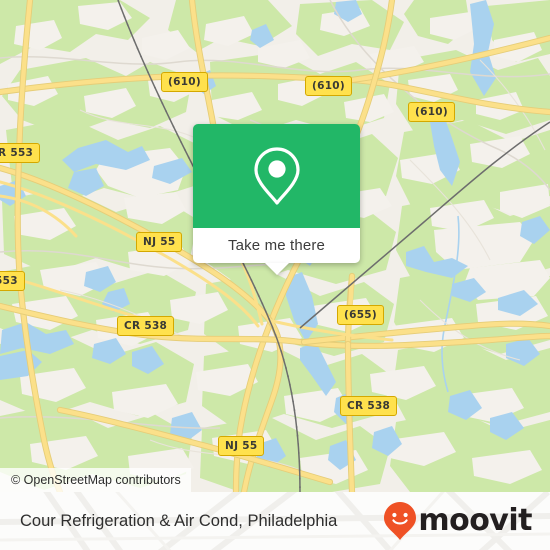 Image resolution: width=550 pixels, height=550 pixels. I want to click on attribution-text: © OpenStreetMap contributors, so click(96, 480).